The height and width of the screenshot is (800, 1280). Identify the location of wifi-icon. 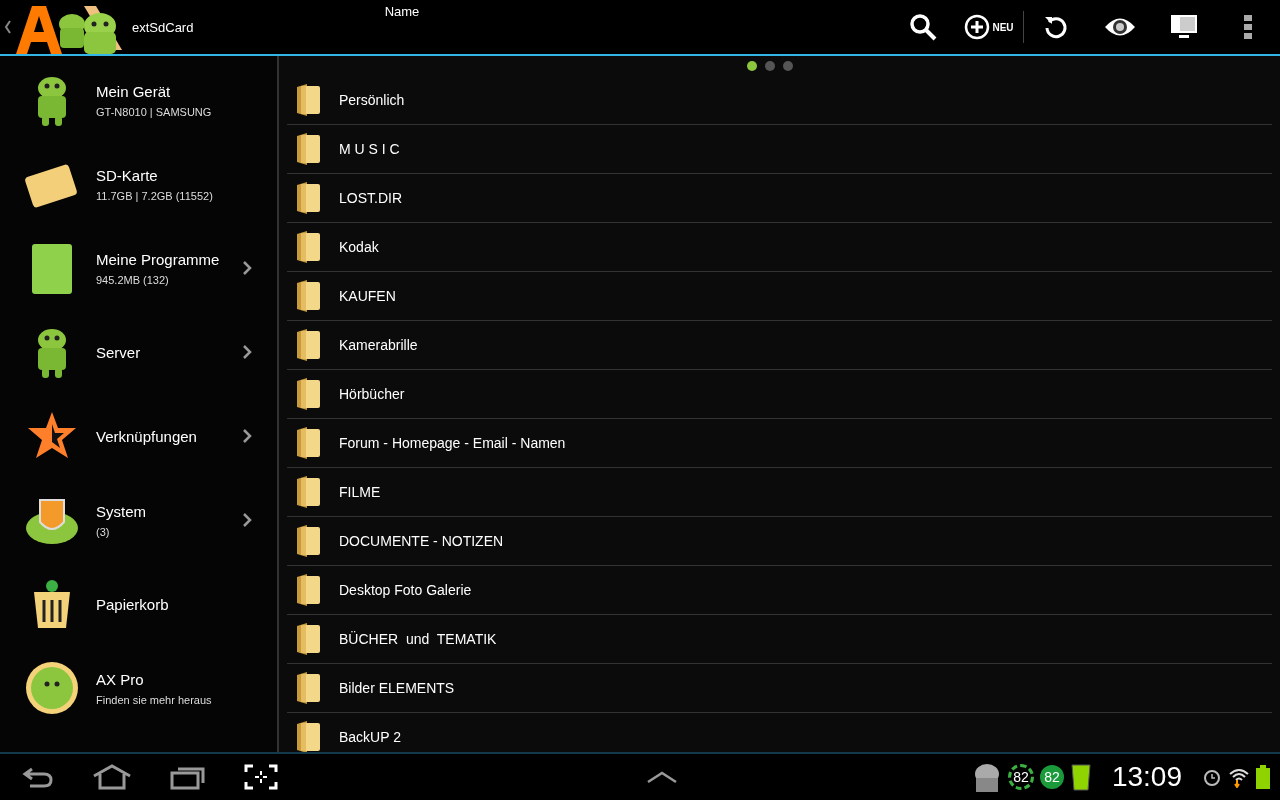
(1239, 777).